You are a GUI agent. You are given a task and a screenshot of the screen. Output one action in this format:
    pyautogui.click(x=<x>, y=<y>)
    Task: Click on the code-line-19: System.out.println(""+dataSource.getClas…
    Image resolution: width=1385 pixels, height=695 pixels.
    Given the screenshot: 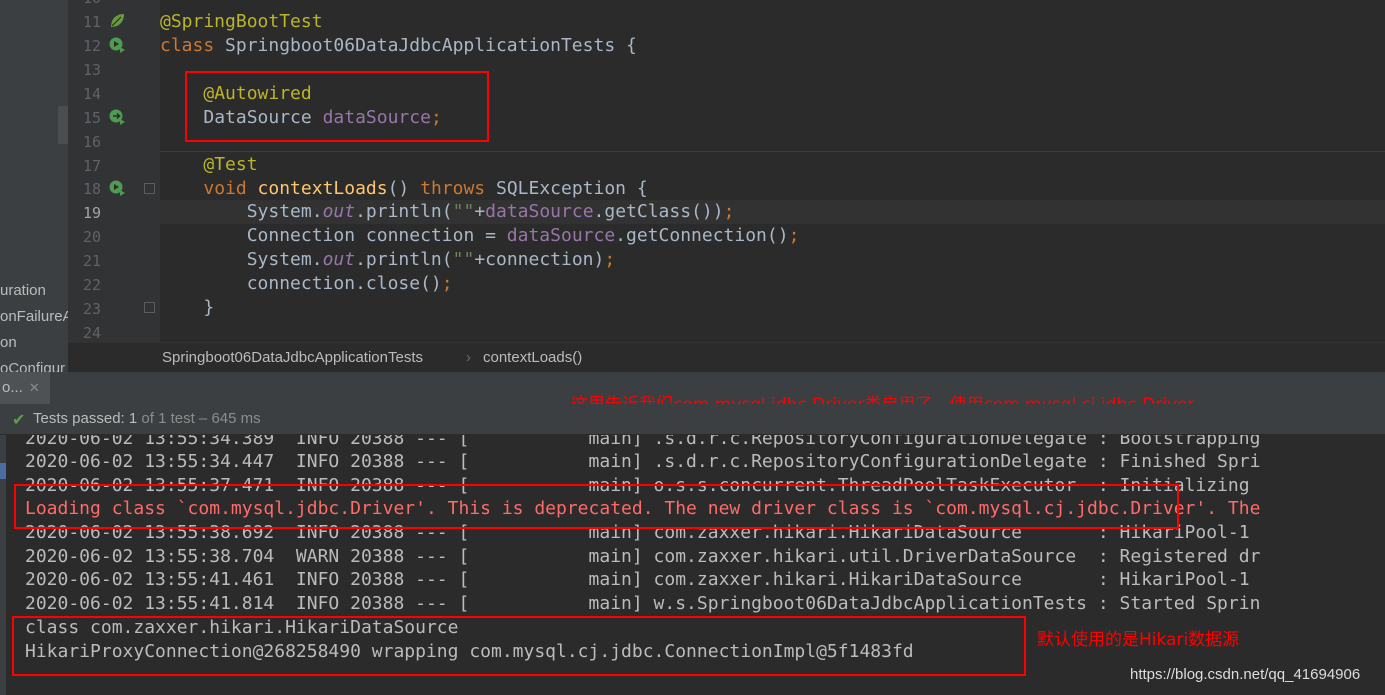 What is the action you would take?
    pyautogui.click(x=447, y=212)
    